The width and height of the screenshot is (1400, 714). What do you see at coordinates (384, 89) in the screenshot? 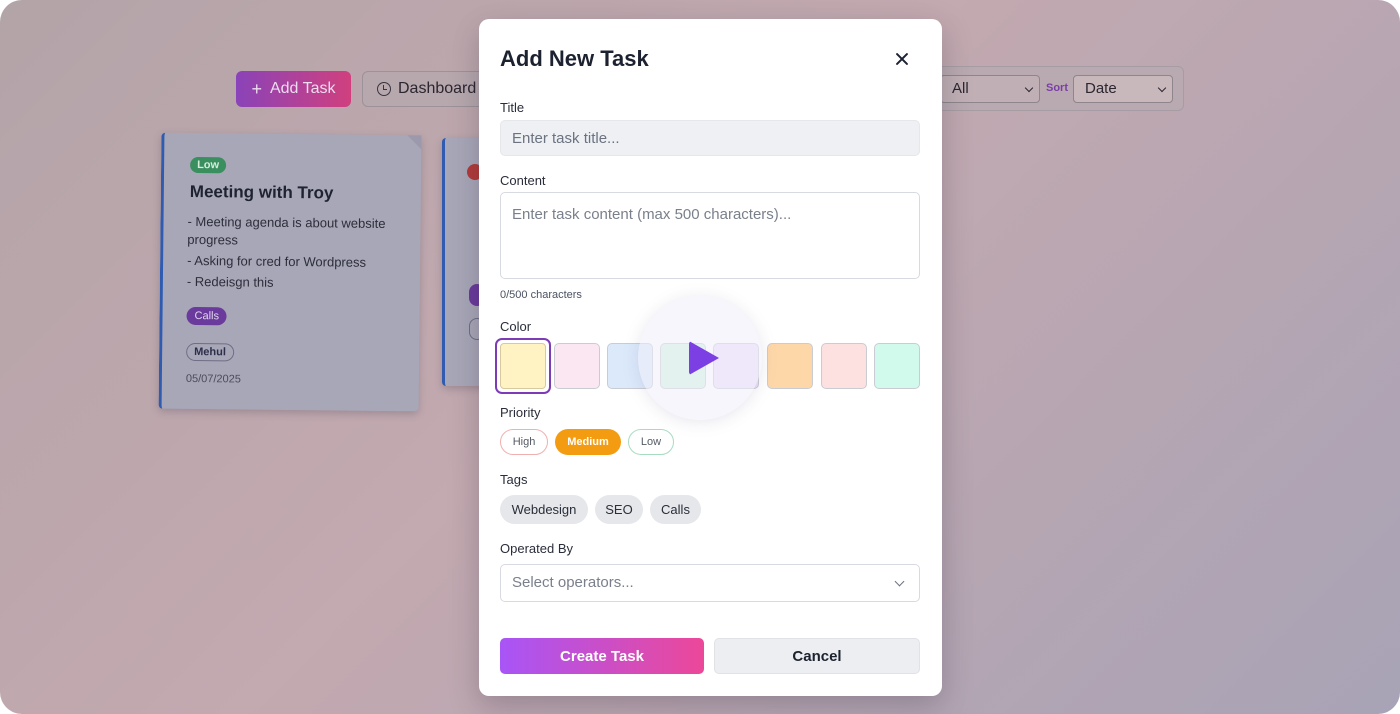
I see `clock-icon` at bounding box center [384, 89].